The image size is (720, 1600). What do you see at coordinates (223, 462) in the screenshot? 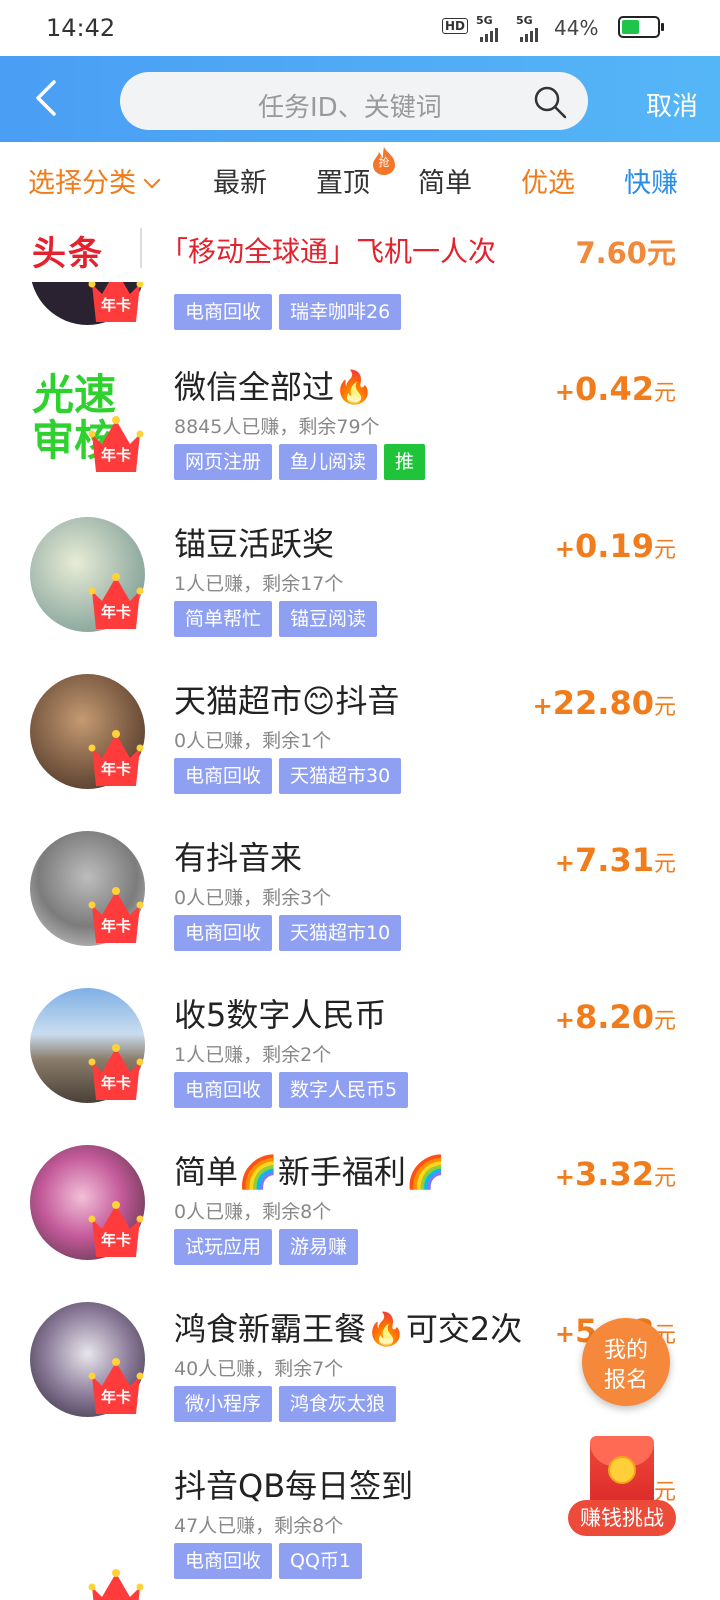
I see `tag: 网页注册` at bounding box center [223, 462].